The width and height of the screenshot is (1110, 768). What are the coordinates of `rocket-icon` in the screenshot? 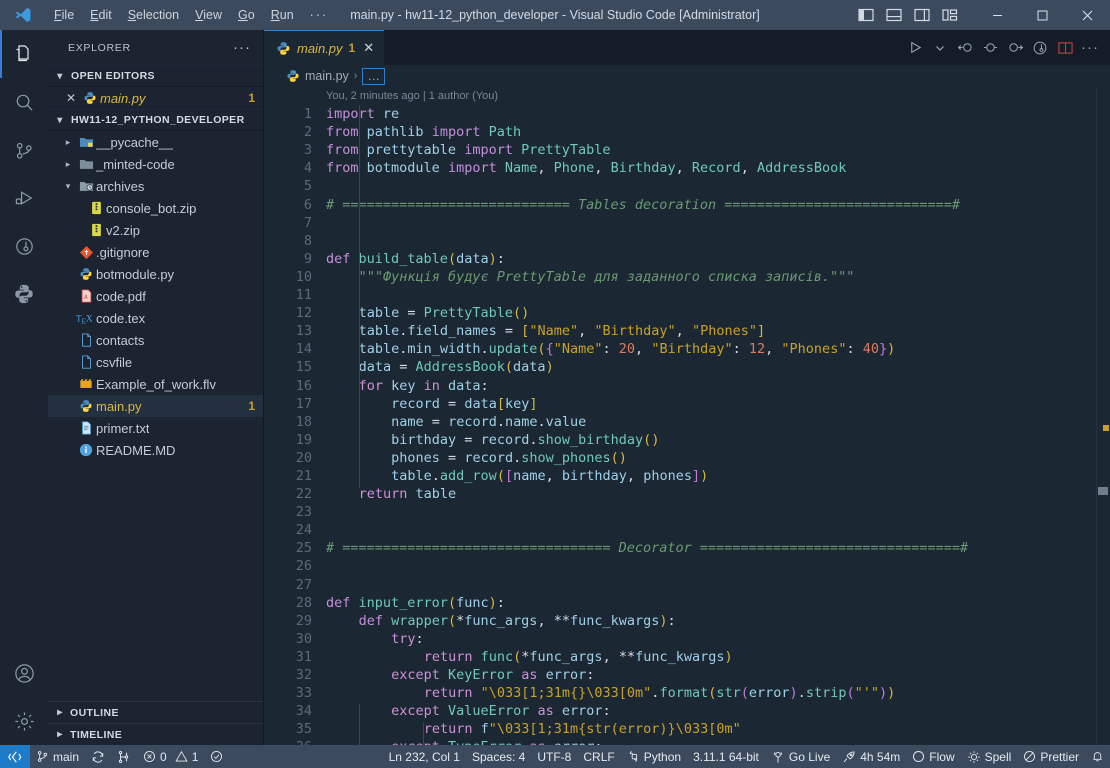 It's located at (849, 757).